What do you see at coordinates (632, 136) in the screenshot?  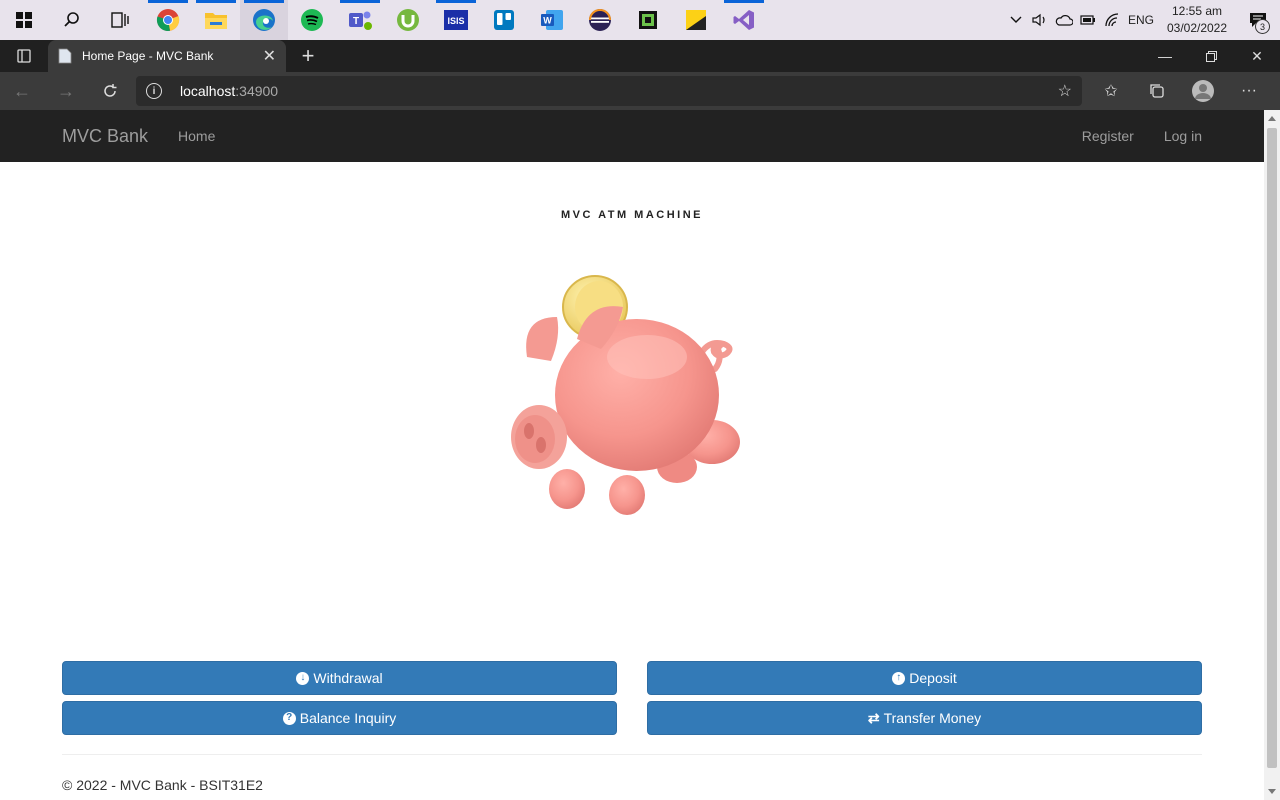 I see `site-navbar: MVC Bank Home Register Log in` at bounding box center [632, 136].